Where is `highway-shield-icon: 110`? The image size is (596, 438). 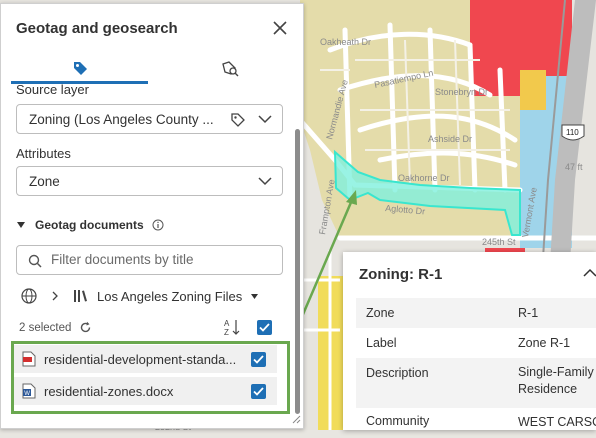
highway-shield-icon: 110 is located at coordinates (573, 132).